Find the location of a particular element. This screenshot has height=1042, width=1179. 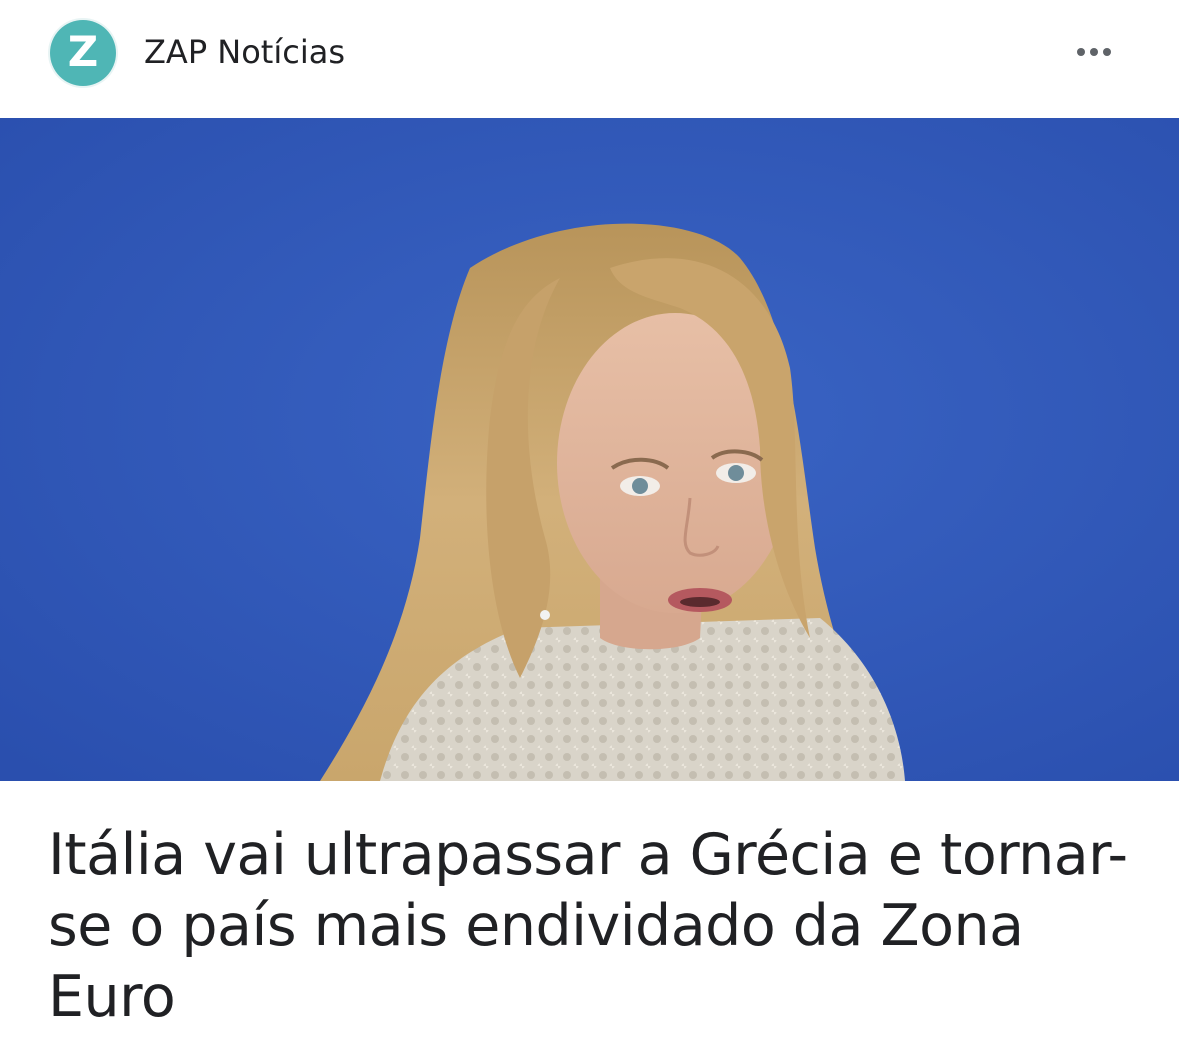

more-options-button is located at coordinates (1094, 52).